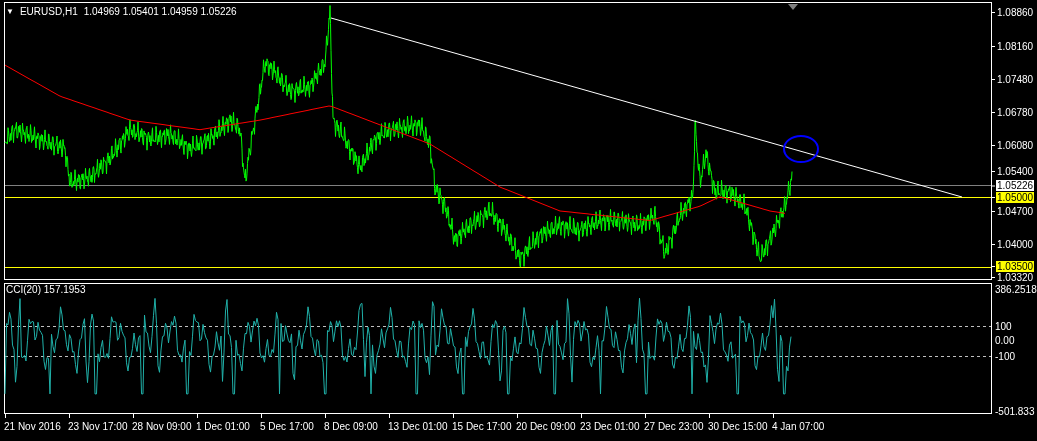 This screenshot has height=441, width=1037. What do you see at coordinates (1015, 46) in the screenshot?
I see `price-axis-label: 1.08160` at bounding box center [1015, 46].